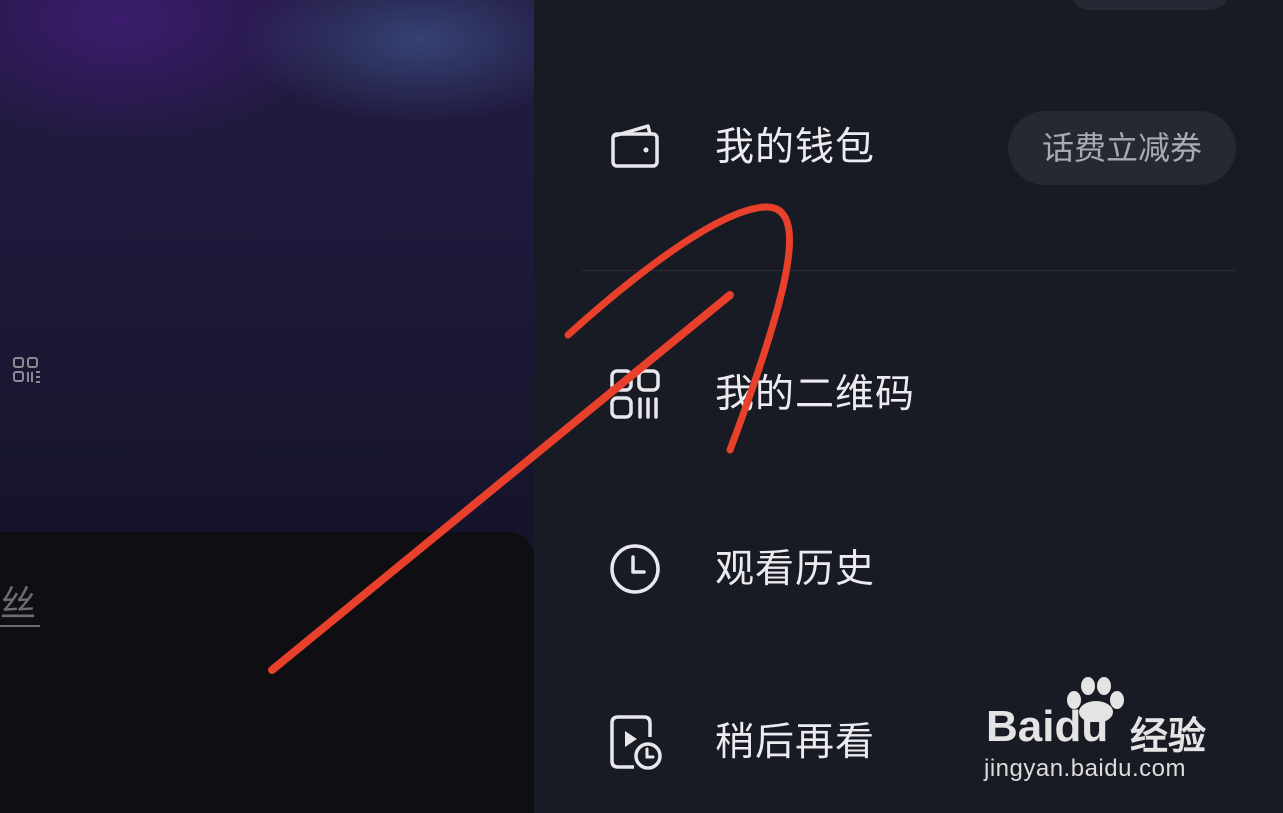 This screenshot has height=813, width=1283. I want to click on menu-item-label: 观看历史, so click(795, 569).